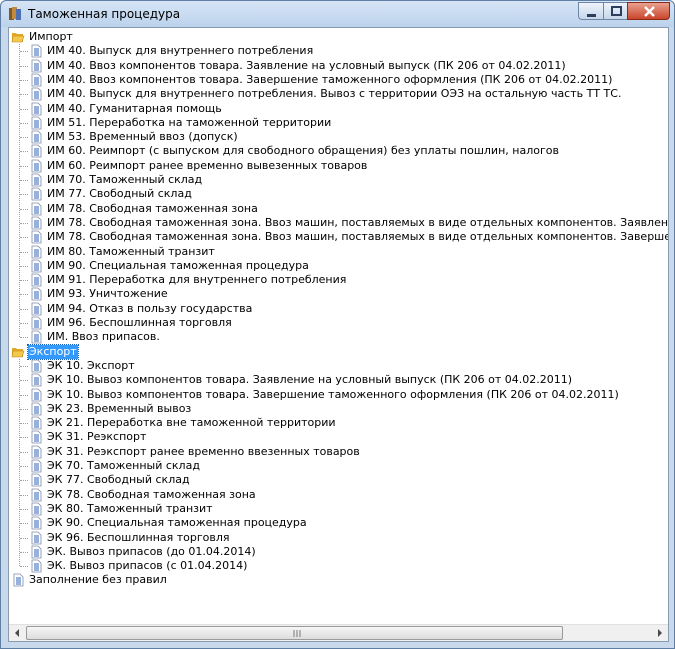 The image size is (675, 649). I want to click on scroll-thumb, so click(294, 633).